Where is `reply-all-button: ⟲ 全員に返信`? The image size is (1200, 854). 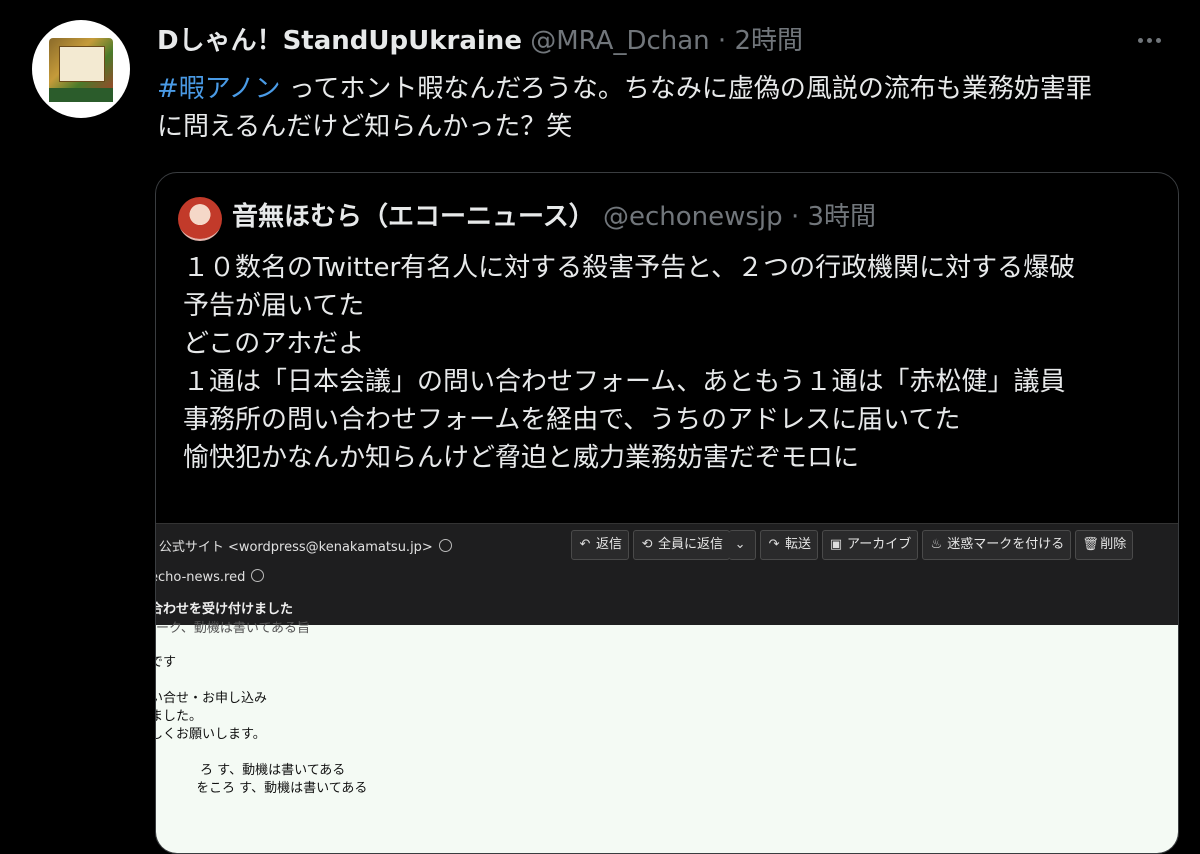
reply-all-button: ⟲ 全員に返信 is located at coordinates (682, 545).